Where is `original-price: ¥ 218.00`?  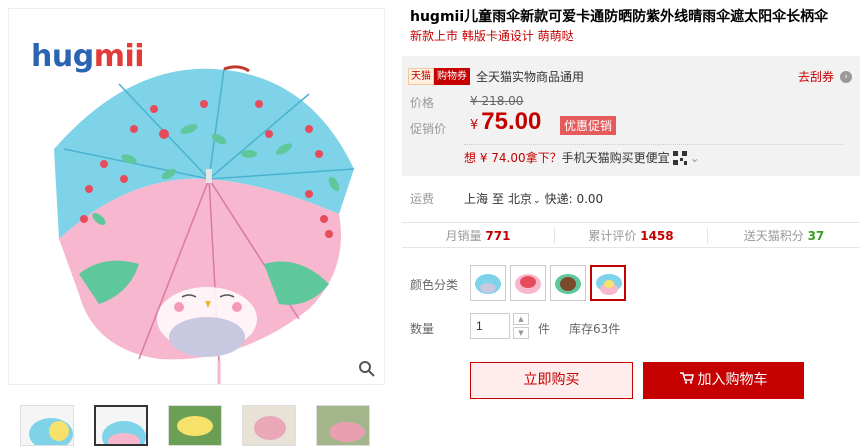
original-price: ¥ 218.00 is located at coordinates (497, 101).